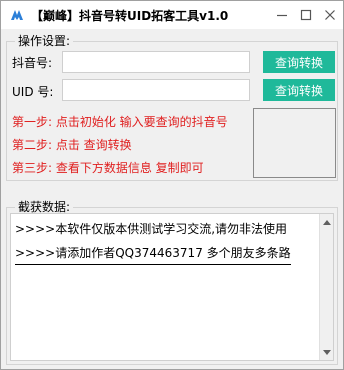 This screenshot has height=370, width=344. Describe the element at coordinates (156, 62) in the screenshot. I see `douyin-input` at that location.